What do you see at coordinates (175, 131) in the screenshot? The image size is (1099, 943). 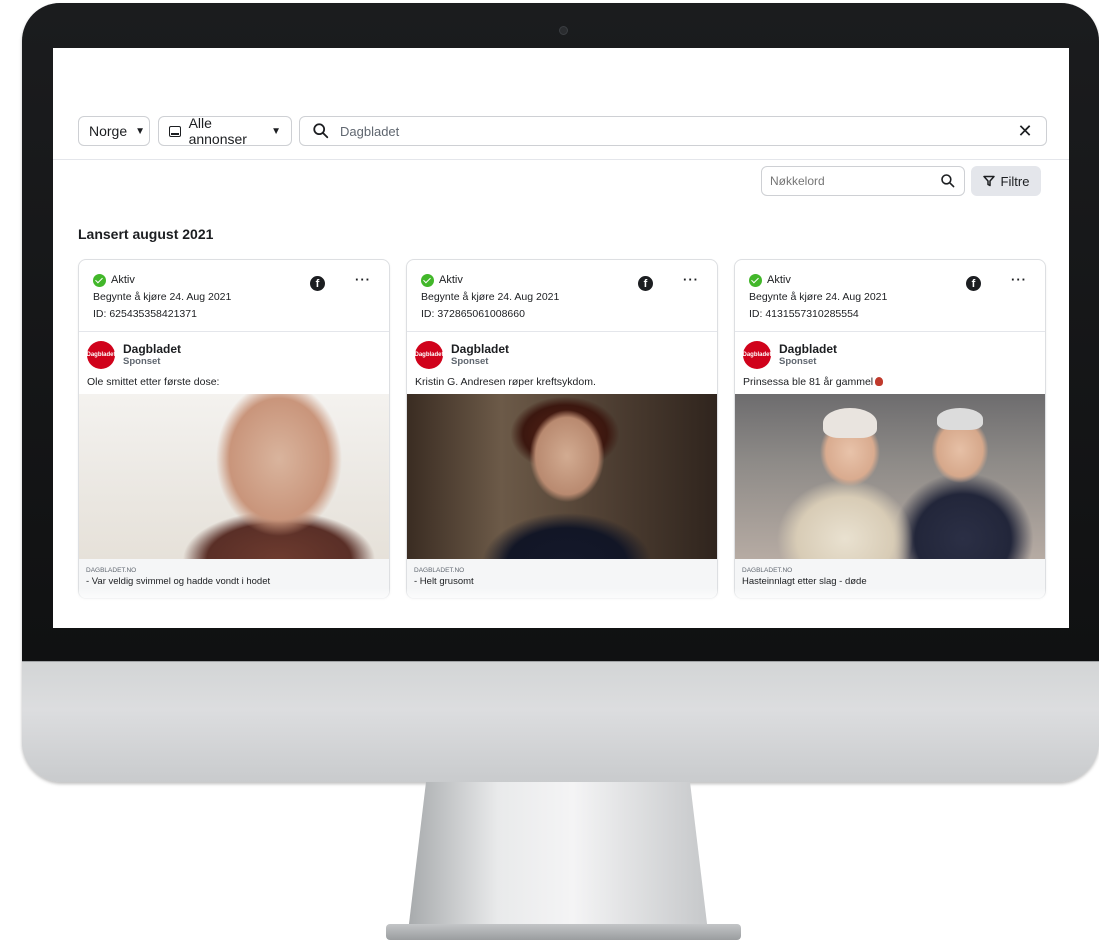 I see `tablet-icon` at bounding box center [175, 131].